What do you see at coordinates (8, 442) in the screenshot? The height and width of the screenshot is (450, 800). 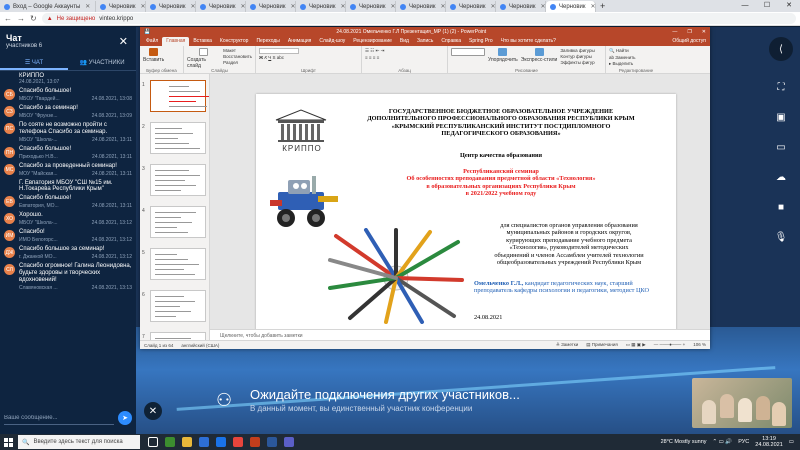 I see `windows-start-icon` at bounding box center [8, 442].